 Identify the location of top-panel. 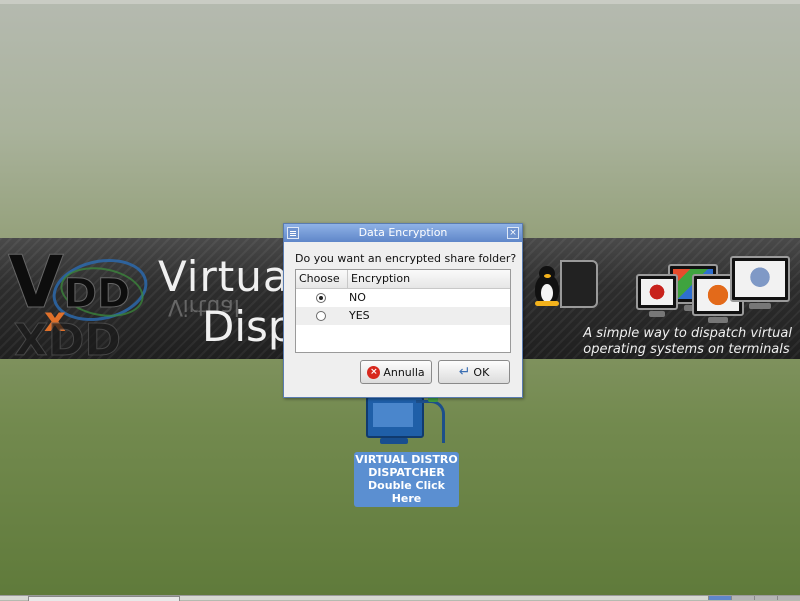
(400, 2).